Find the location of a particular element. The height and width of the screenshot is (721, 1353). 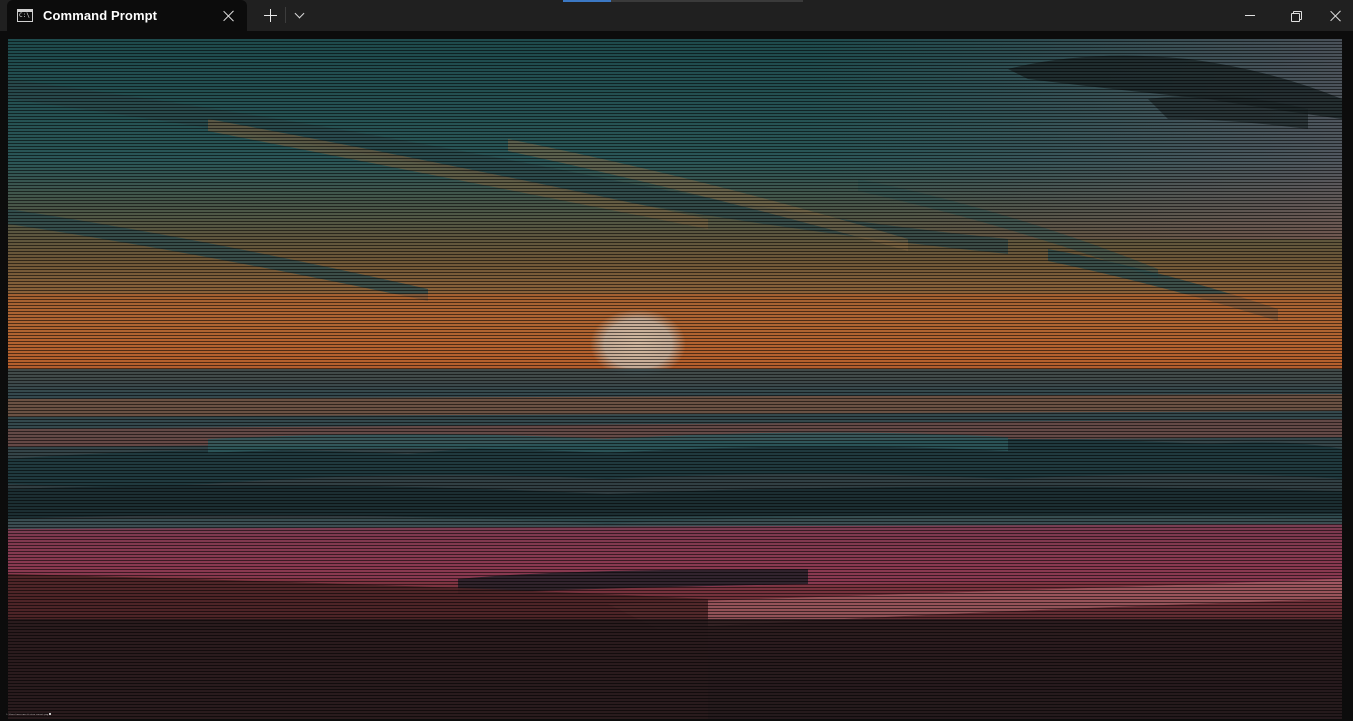

title-bar: C:\ Command Prompt is located at coordinates (676, 15).